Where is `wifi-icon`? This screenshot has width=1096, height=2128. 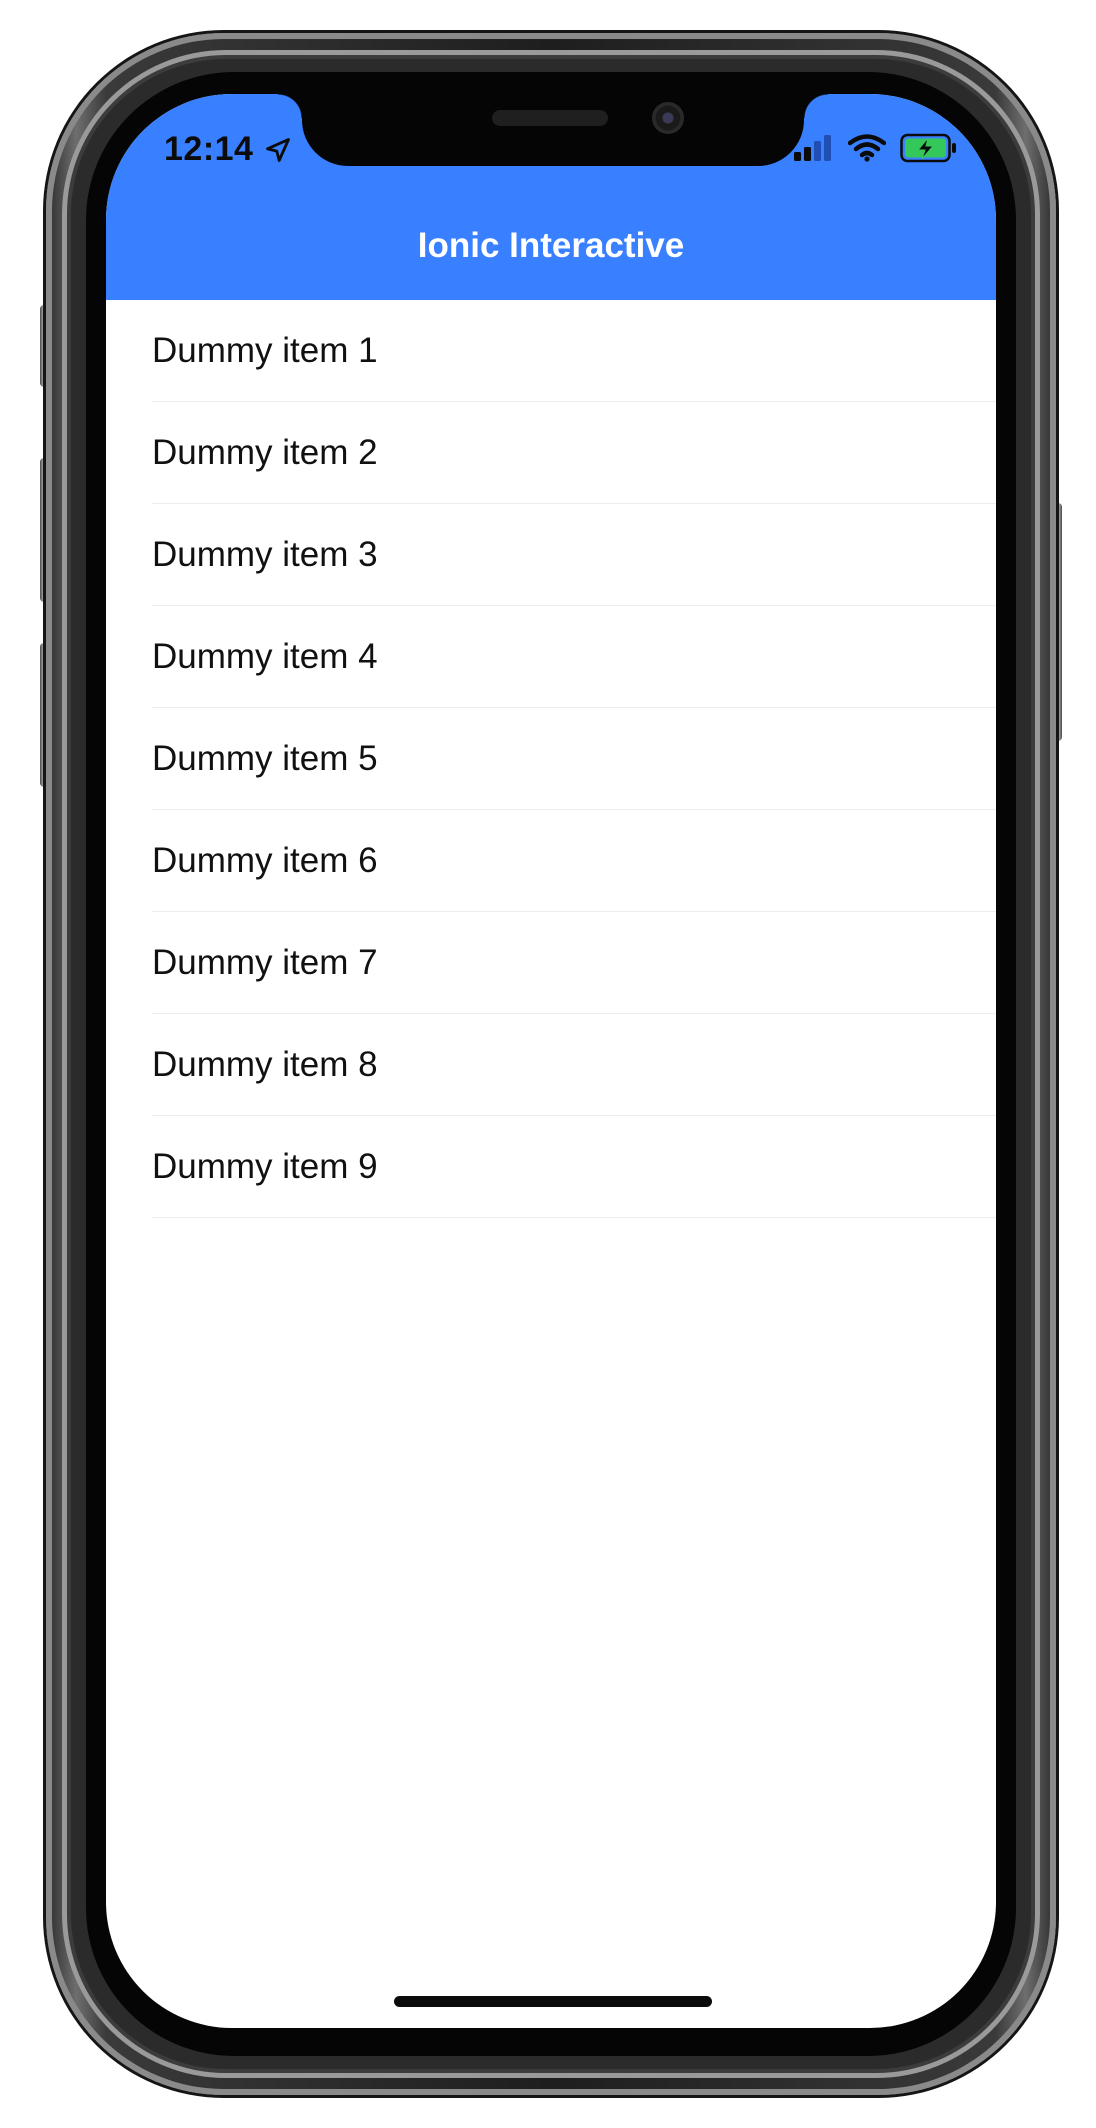
wifi-icon is located at coordinates (867, 148).